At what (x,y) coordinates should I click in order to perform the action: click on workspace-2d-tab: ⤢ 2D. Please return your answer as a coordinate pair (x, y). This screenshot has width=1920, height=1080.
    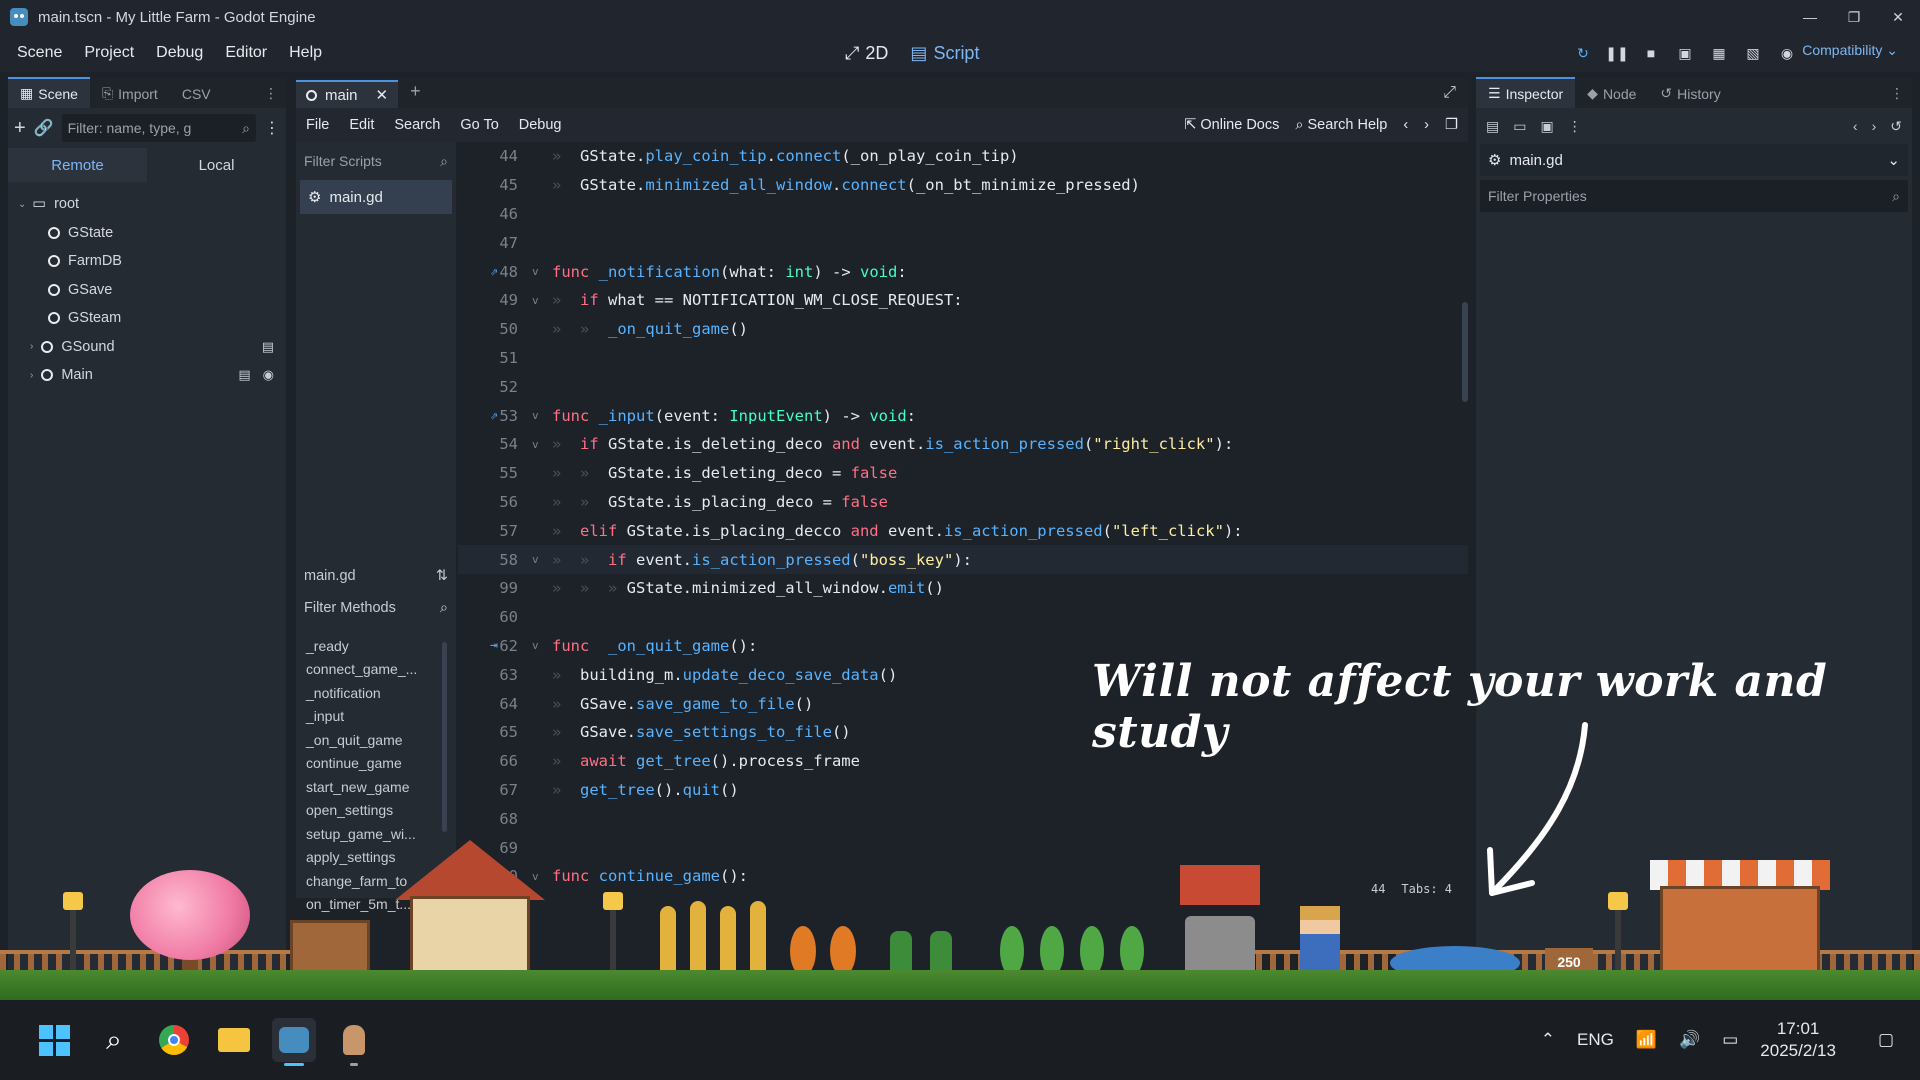
    Looking at the image, I should click on (866, 53).